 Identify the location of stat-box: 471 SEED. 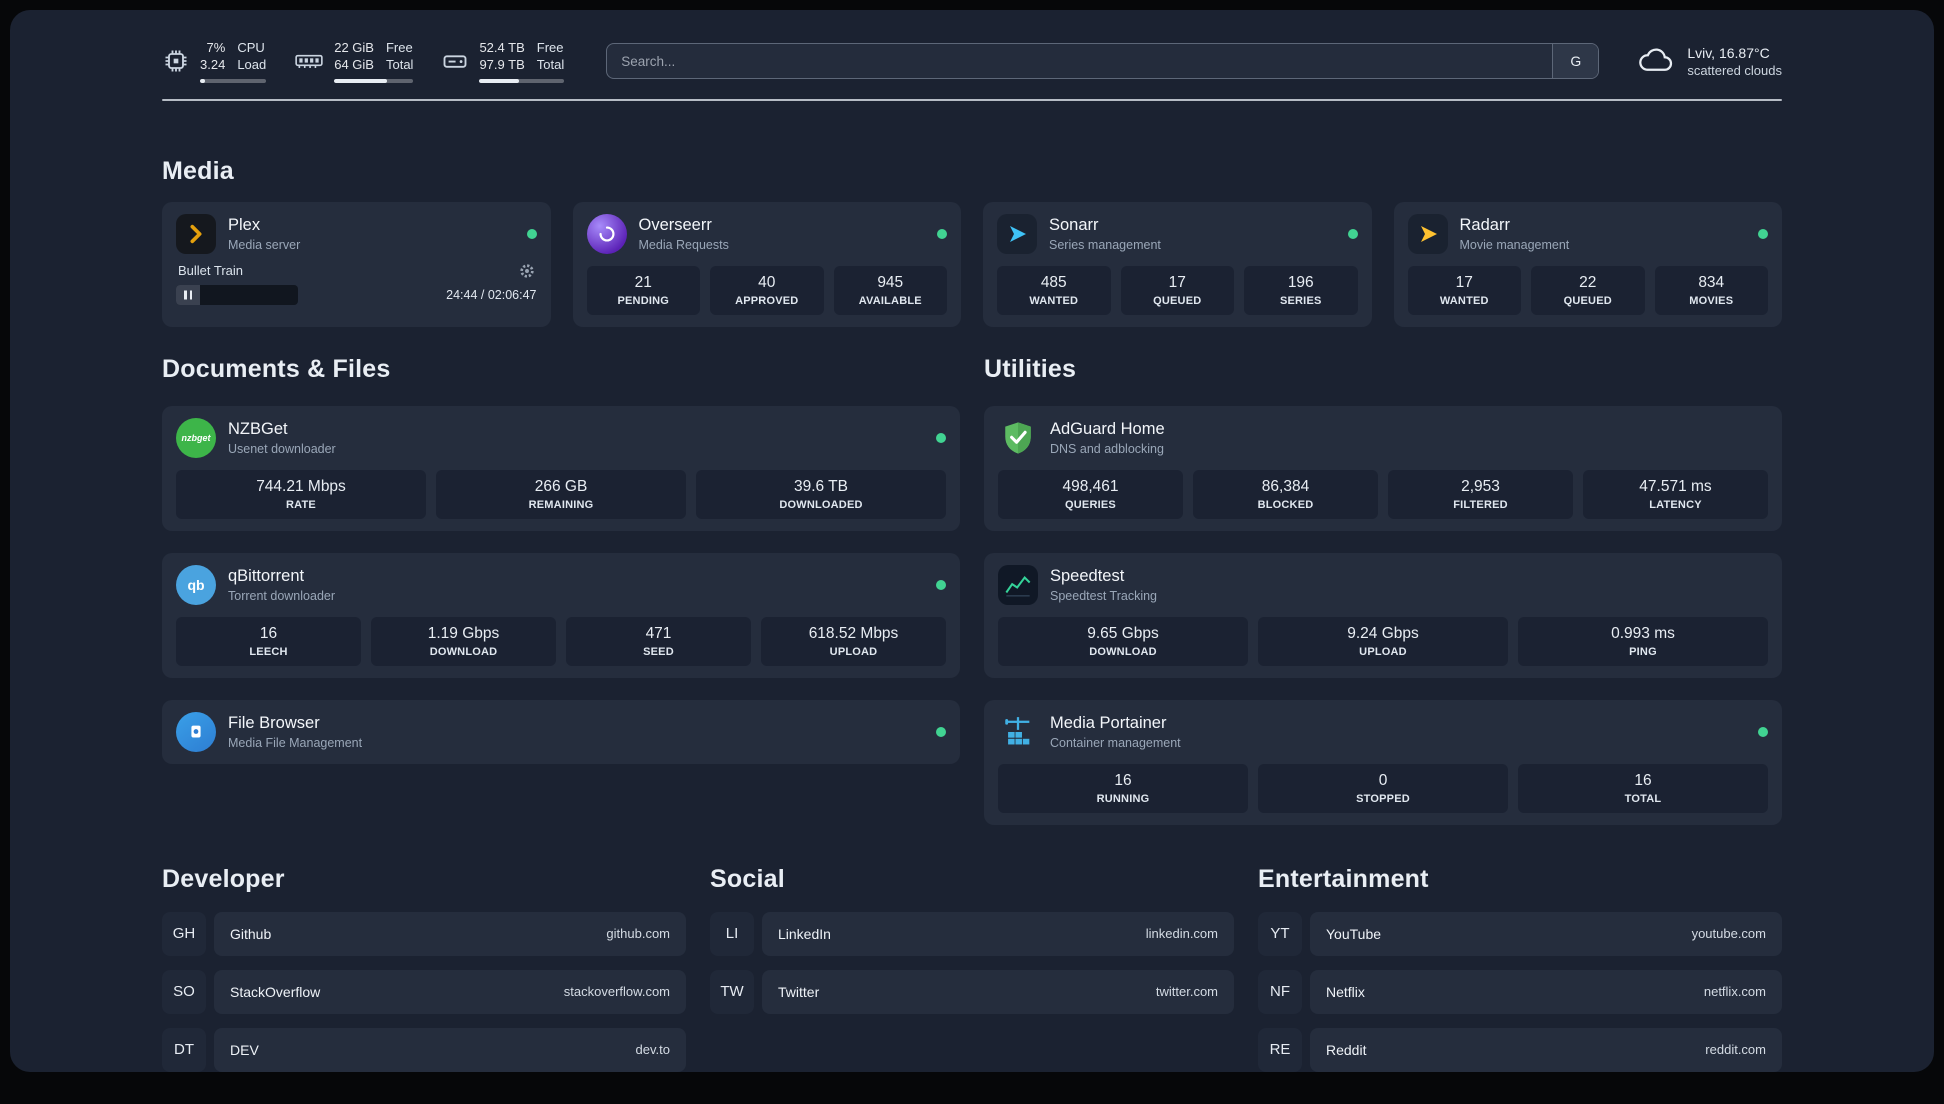
(658, 641).